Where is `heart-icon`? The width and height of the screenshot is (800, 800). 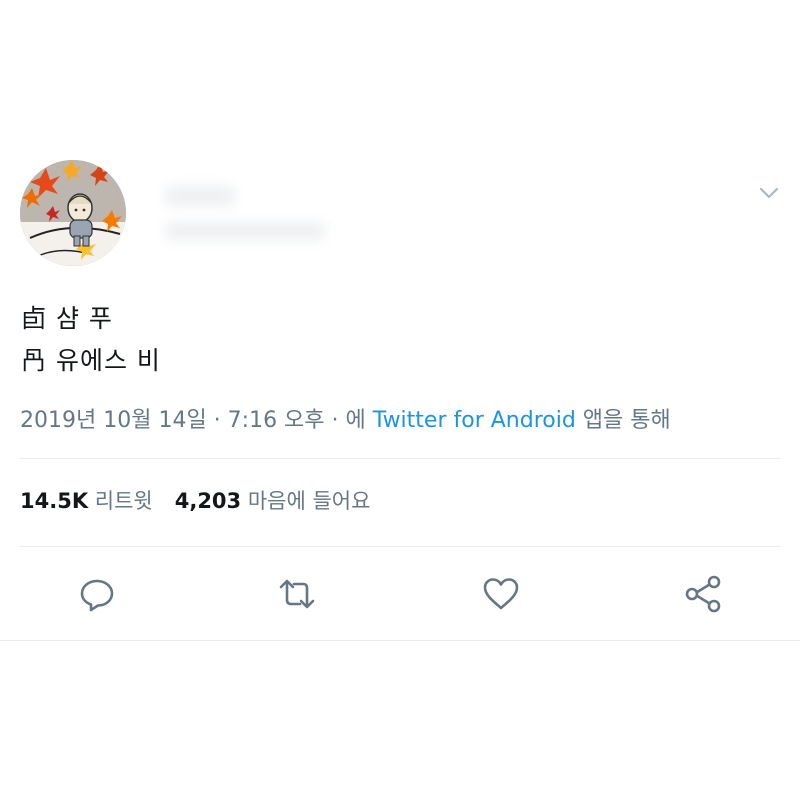
heart-icon is located at coordinates (501, 594).